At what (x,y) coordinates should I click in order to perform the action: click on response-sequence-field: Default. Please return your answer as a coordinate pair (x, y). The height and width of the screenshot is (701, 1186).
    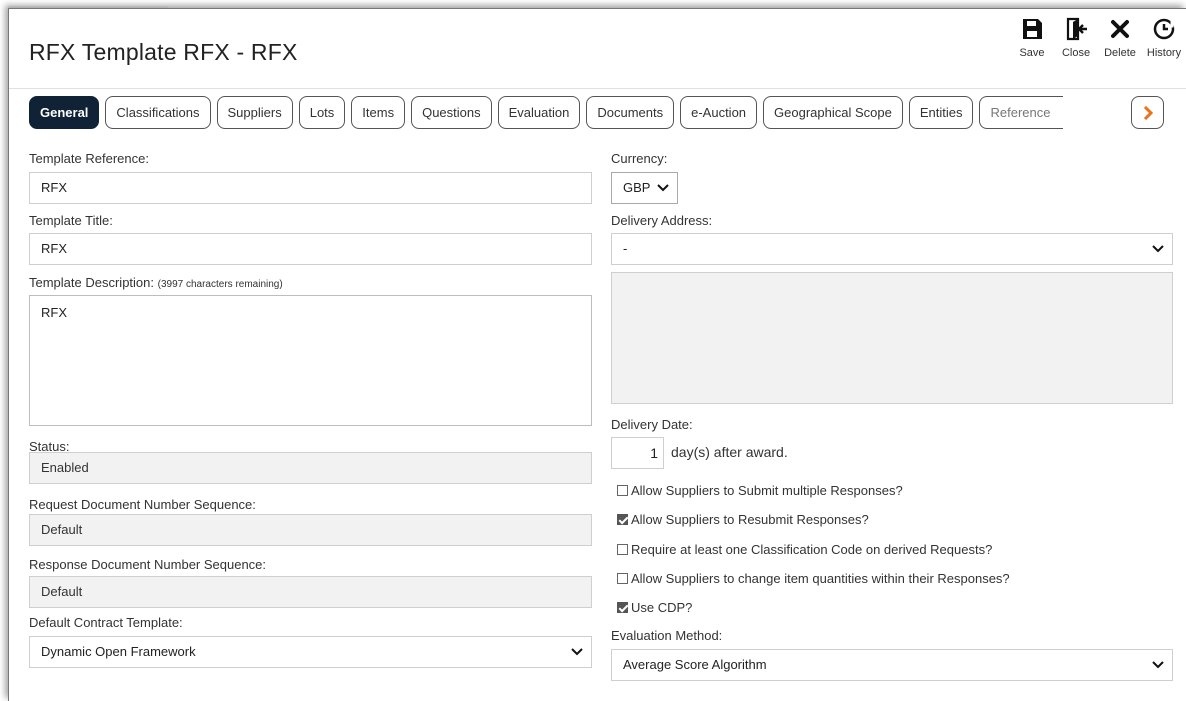
    Looking at the image, I should click on (310, 592).